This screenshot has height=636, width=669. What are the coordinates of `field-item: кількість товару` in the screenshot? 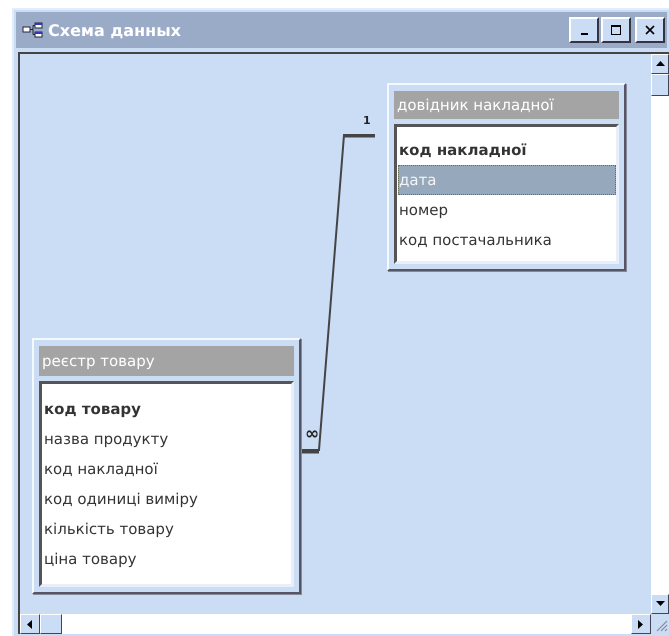 It's located at (167, 529).